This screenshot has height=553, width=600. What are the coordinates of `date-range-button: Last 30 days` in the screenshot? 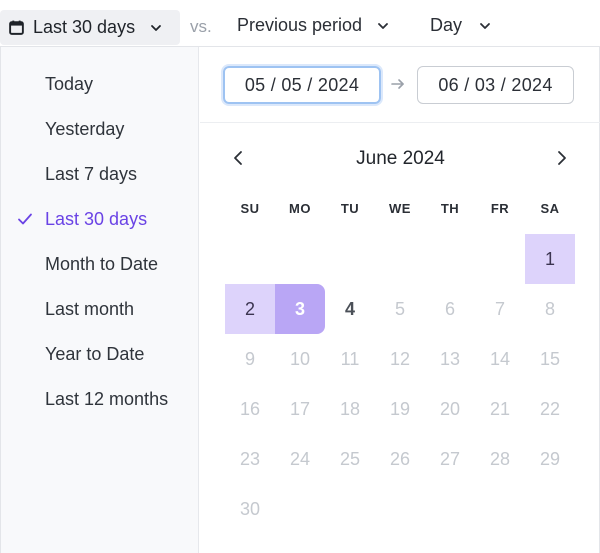 It's located at (90, 27).